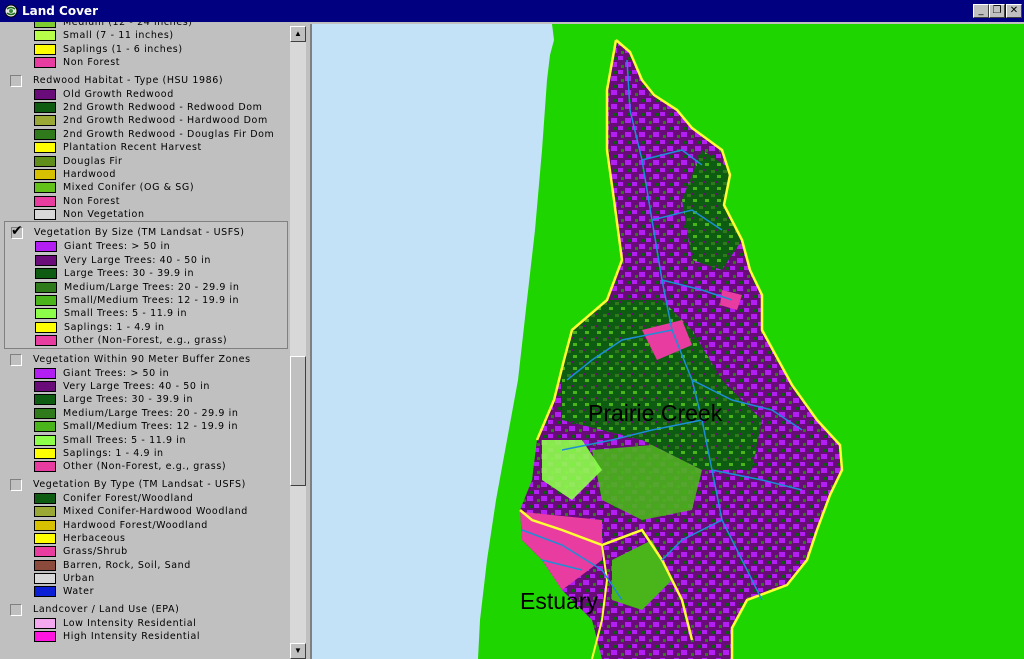 This screenshot has width=1024, height=659. I want to click on legend-item: Old Growth Redwood, so click(146, 94).